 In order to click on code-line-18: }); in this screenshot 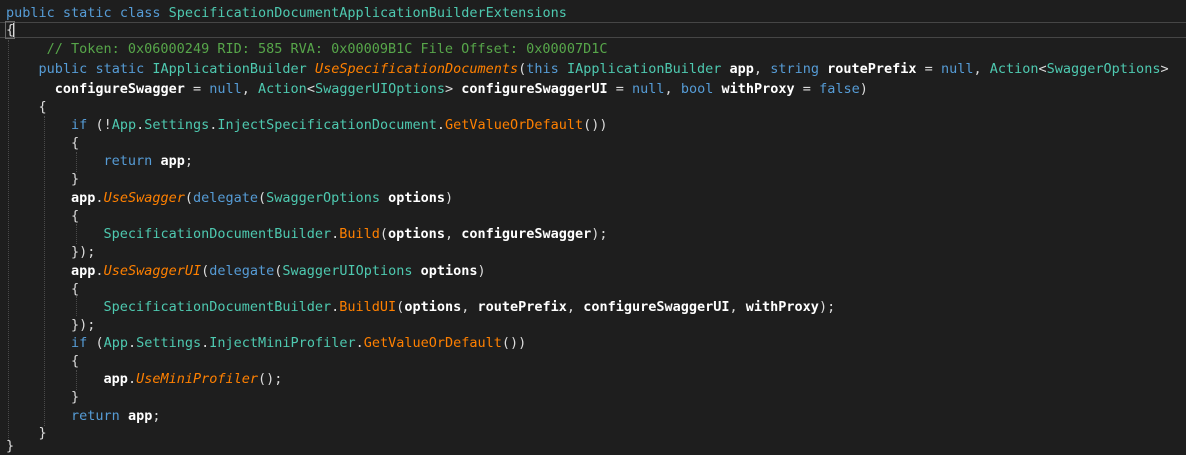, I will do `click(50, 325)`.